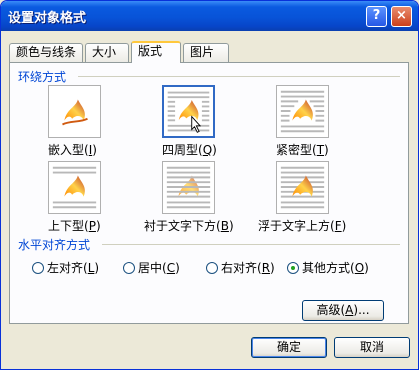  I want to click on alignment-group-label: 水平对齐方式, so click(54, 245).